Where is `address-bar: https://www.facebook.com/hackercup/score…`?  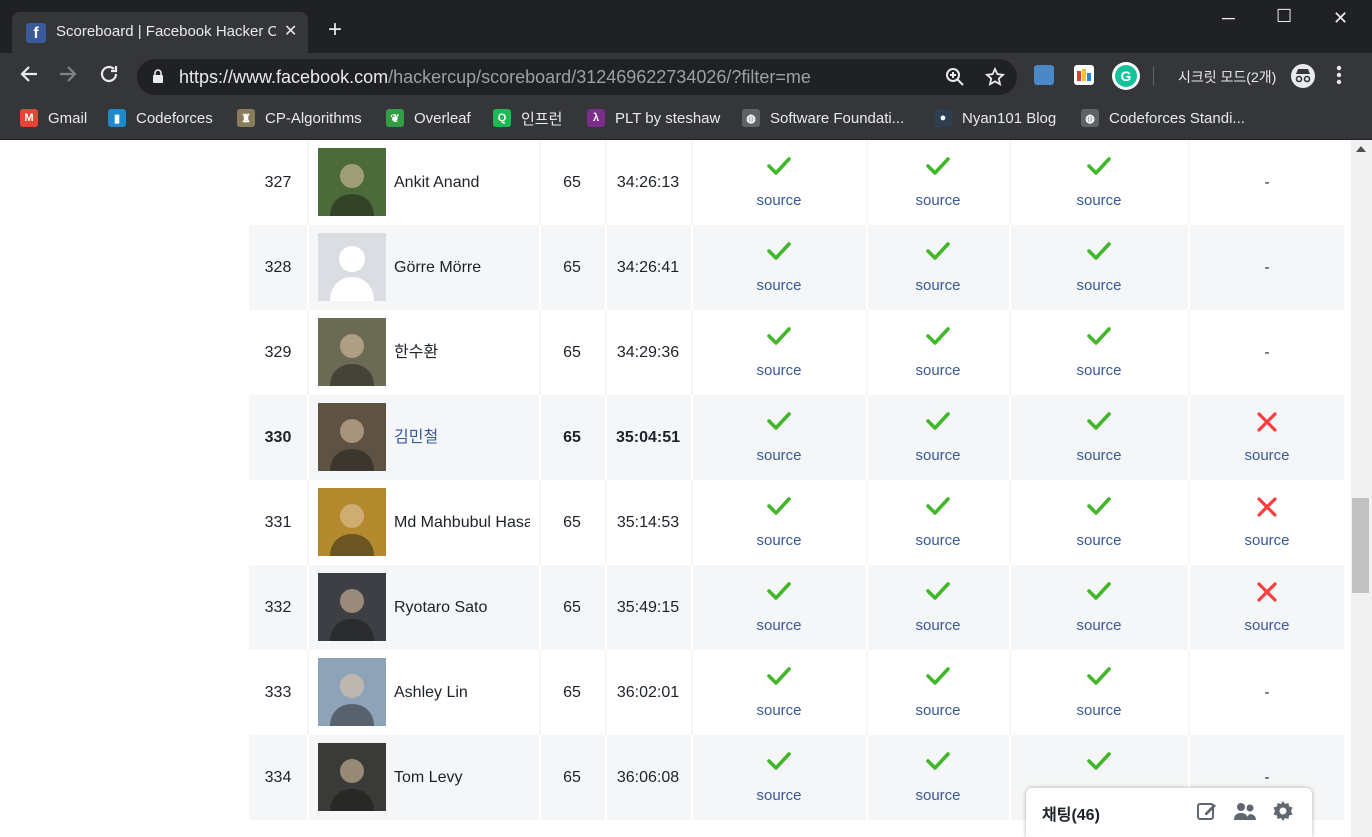 address-bar: https://www.facebook.com/hackercup/score… is located at coordinates (577, 77).